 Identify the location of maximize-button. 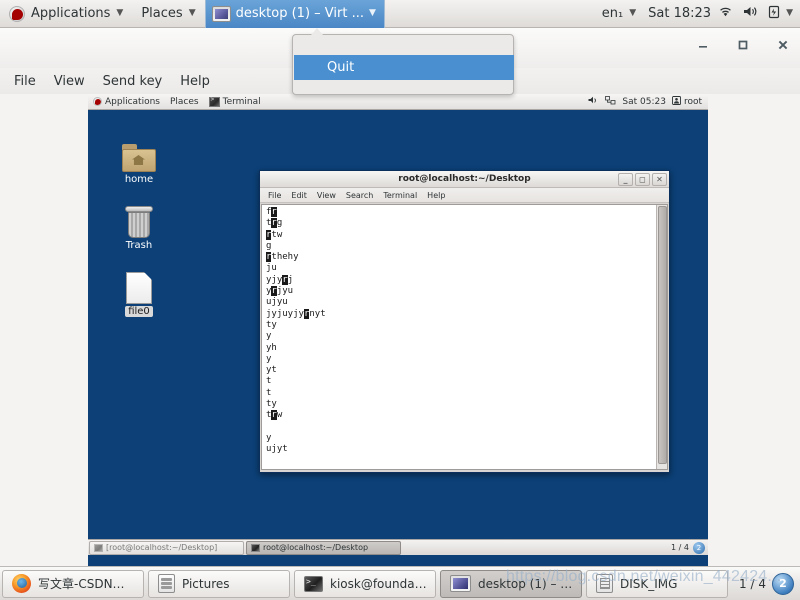
(743, 45).